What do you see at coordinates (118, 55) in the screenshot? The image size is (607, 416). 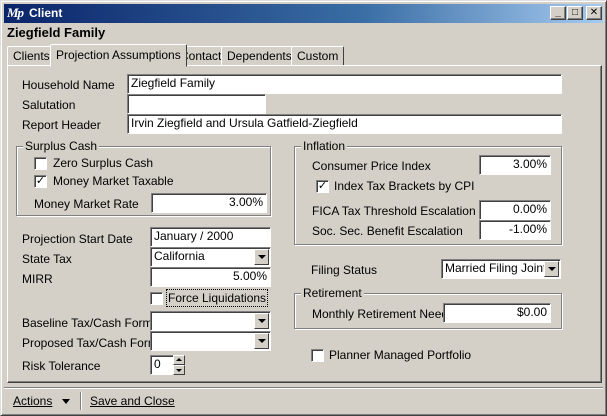 I see `tab-projection-assumptions: Projection Assumptions` at bounding box center [118, 55].